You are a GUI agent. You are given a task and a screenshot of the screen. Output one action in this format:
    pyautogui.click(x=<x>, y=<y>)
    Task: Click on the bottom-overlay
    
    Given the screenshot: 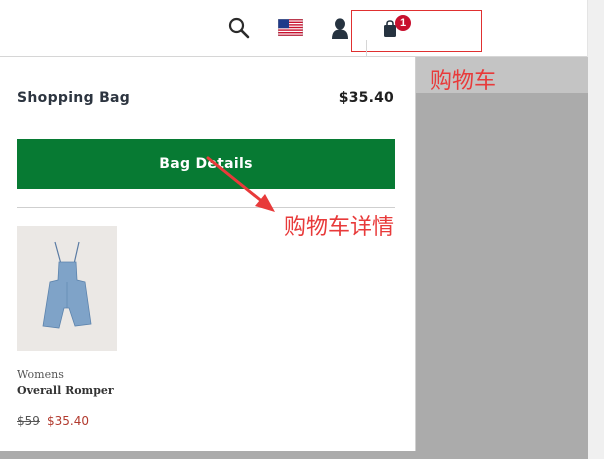 What is the action you would take?
    pyautogui.click(x=294, y=455)
    